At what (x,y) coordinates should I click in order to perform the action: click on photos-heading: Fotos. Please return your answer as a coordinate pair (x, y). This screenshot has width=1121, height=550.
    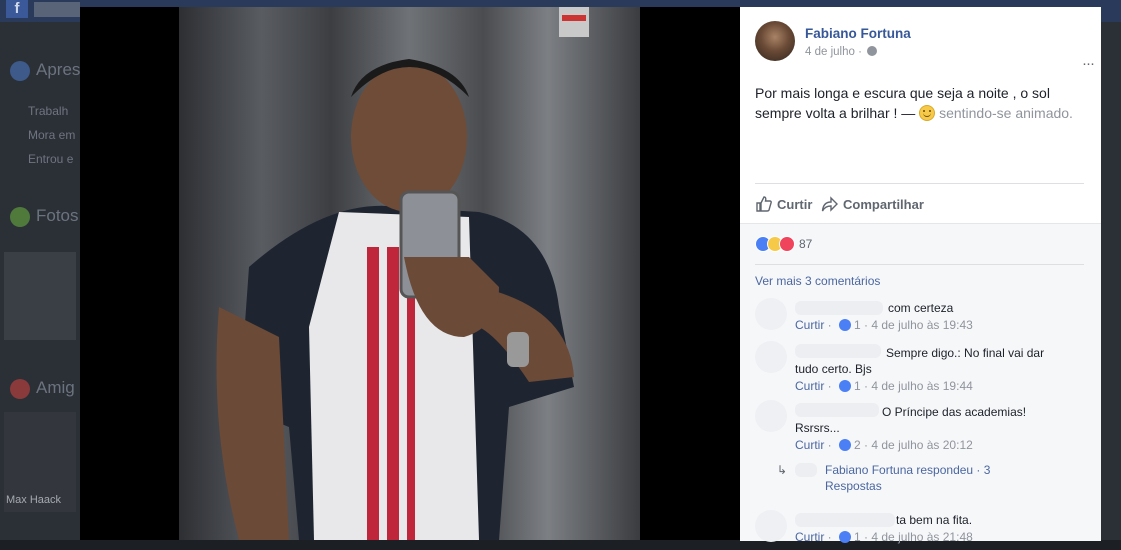
    Looking at the image, I should click on (44, 216).